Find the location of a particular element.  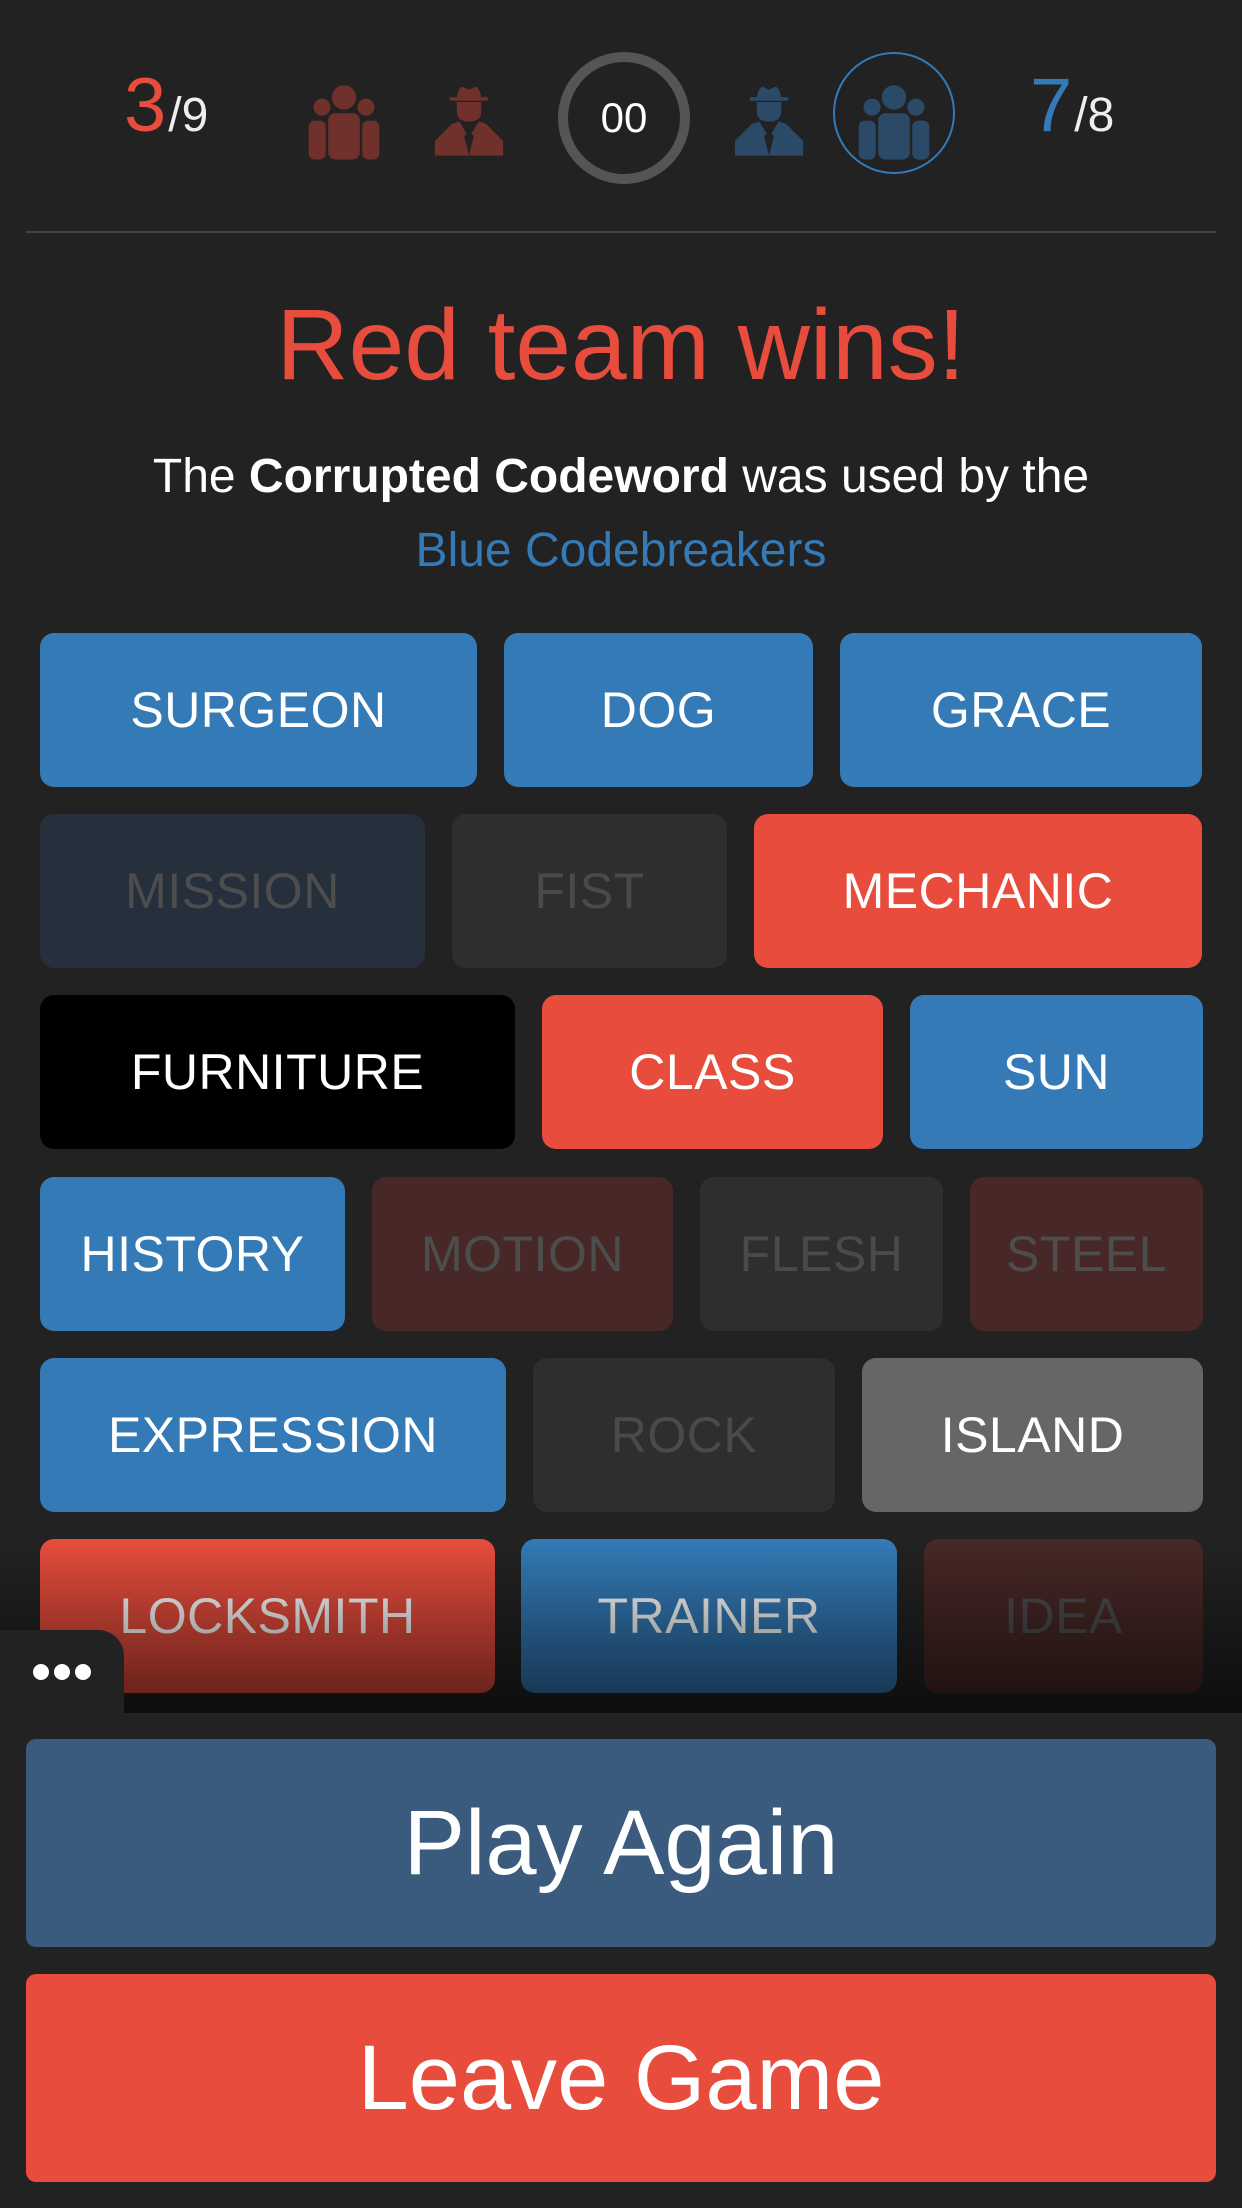

word-card-steel: STEEL is located at coordinates (1086, 1254).